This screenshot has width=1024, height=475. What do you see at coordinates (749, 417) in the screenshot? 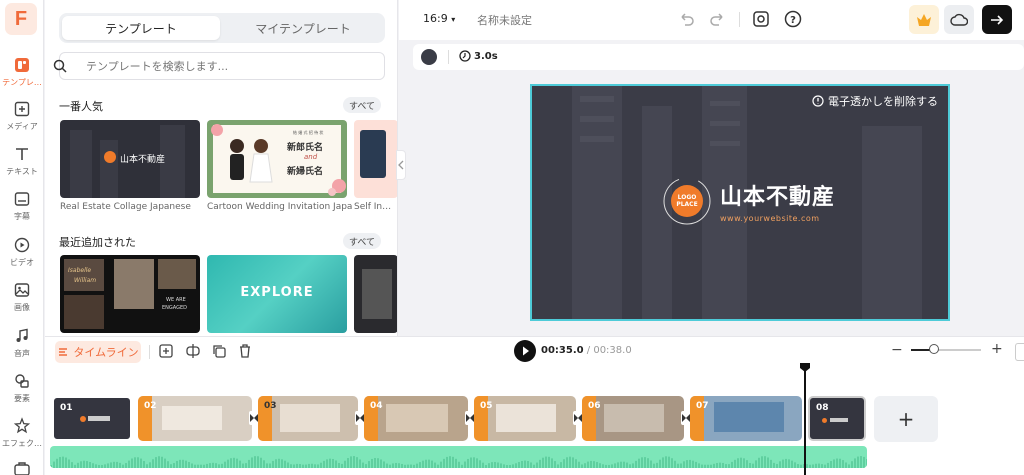
I see `window-view-photo` at bounding box center [749, 417].